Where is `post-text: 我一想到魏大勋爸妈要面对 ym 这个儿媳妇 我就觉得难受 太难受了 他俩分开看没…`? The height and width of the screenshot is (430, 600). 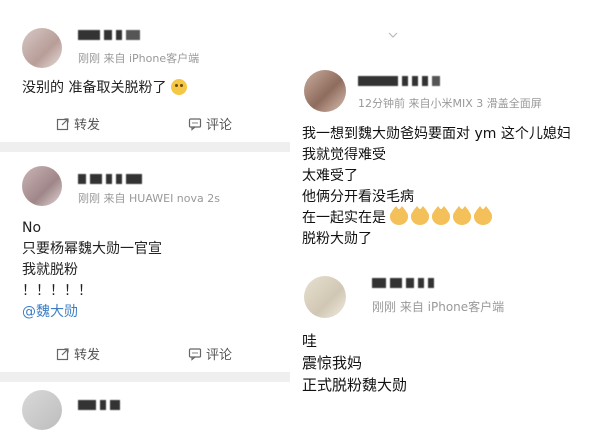 post-text: 我一想到魏大勋爸妈要面对 ym 这个儿媳妇 我就觉得难受 太难受了 他俩分开看没… is located at coordinates (436, 187).